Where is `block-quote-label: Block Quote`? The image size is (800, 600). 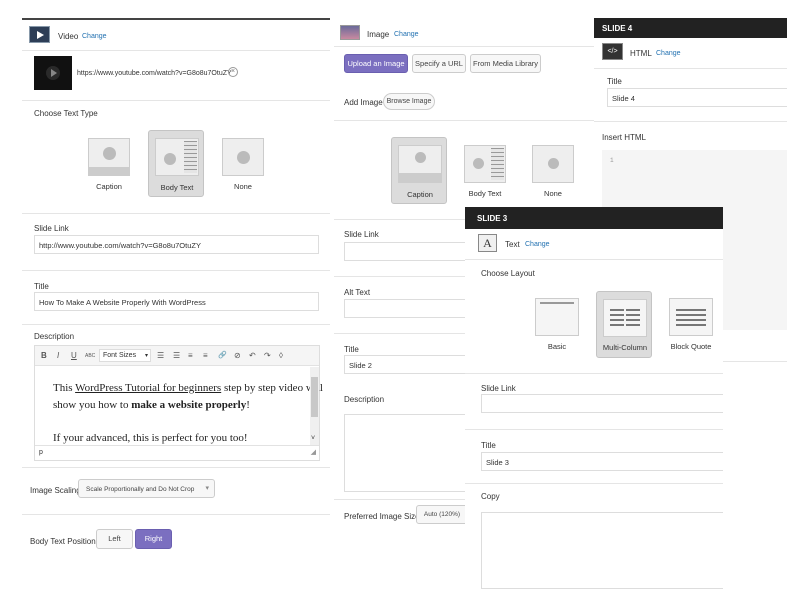
block-quote-label: Block Quote is located at coordinates (691, 346).